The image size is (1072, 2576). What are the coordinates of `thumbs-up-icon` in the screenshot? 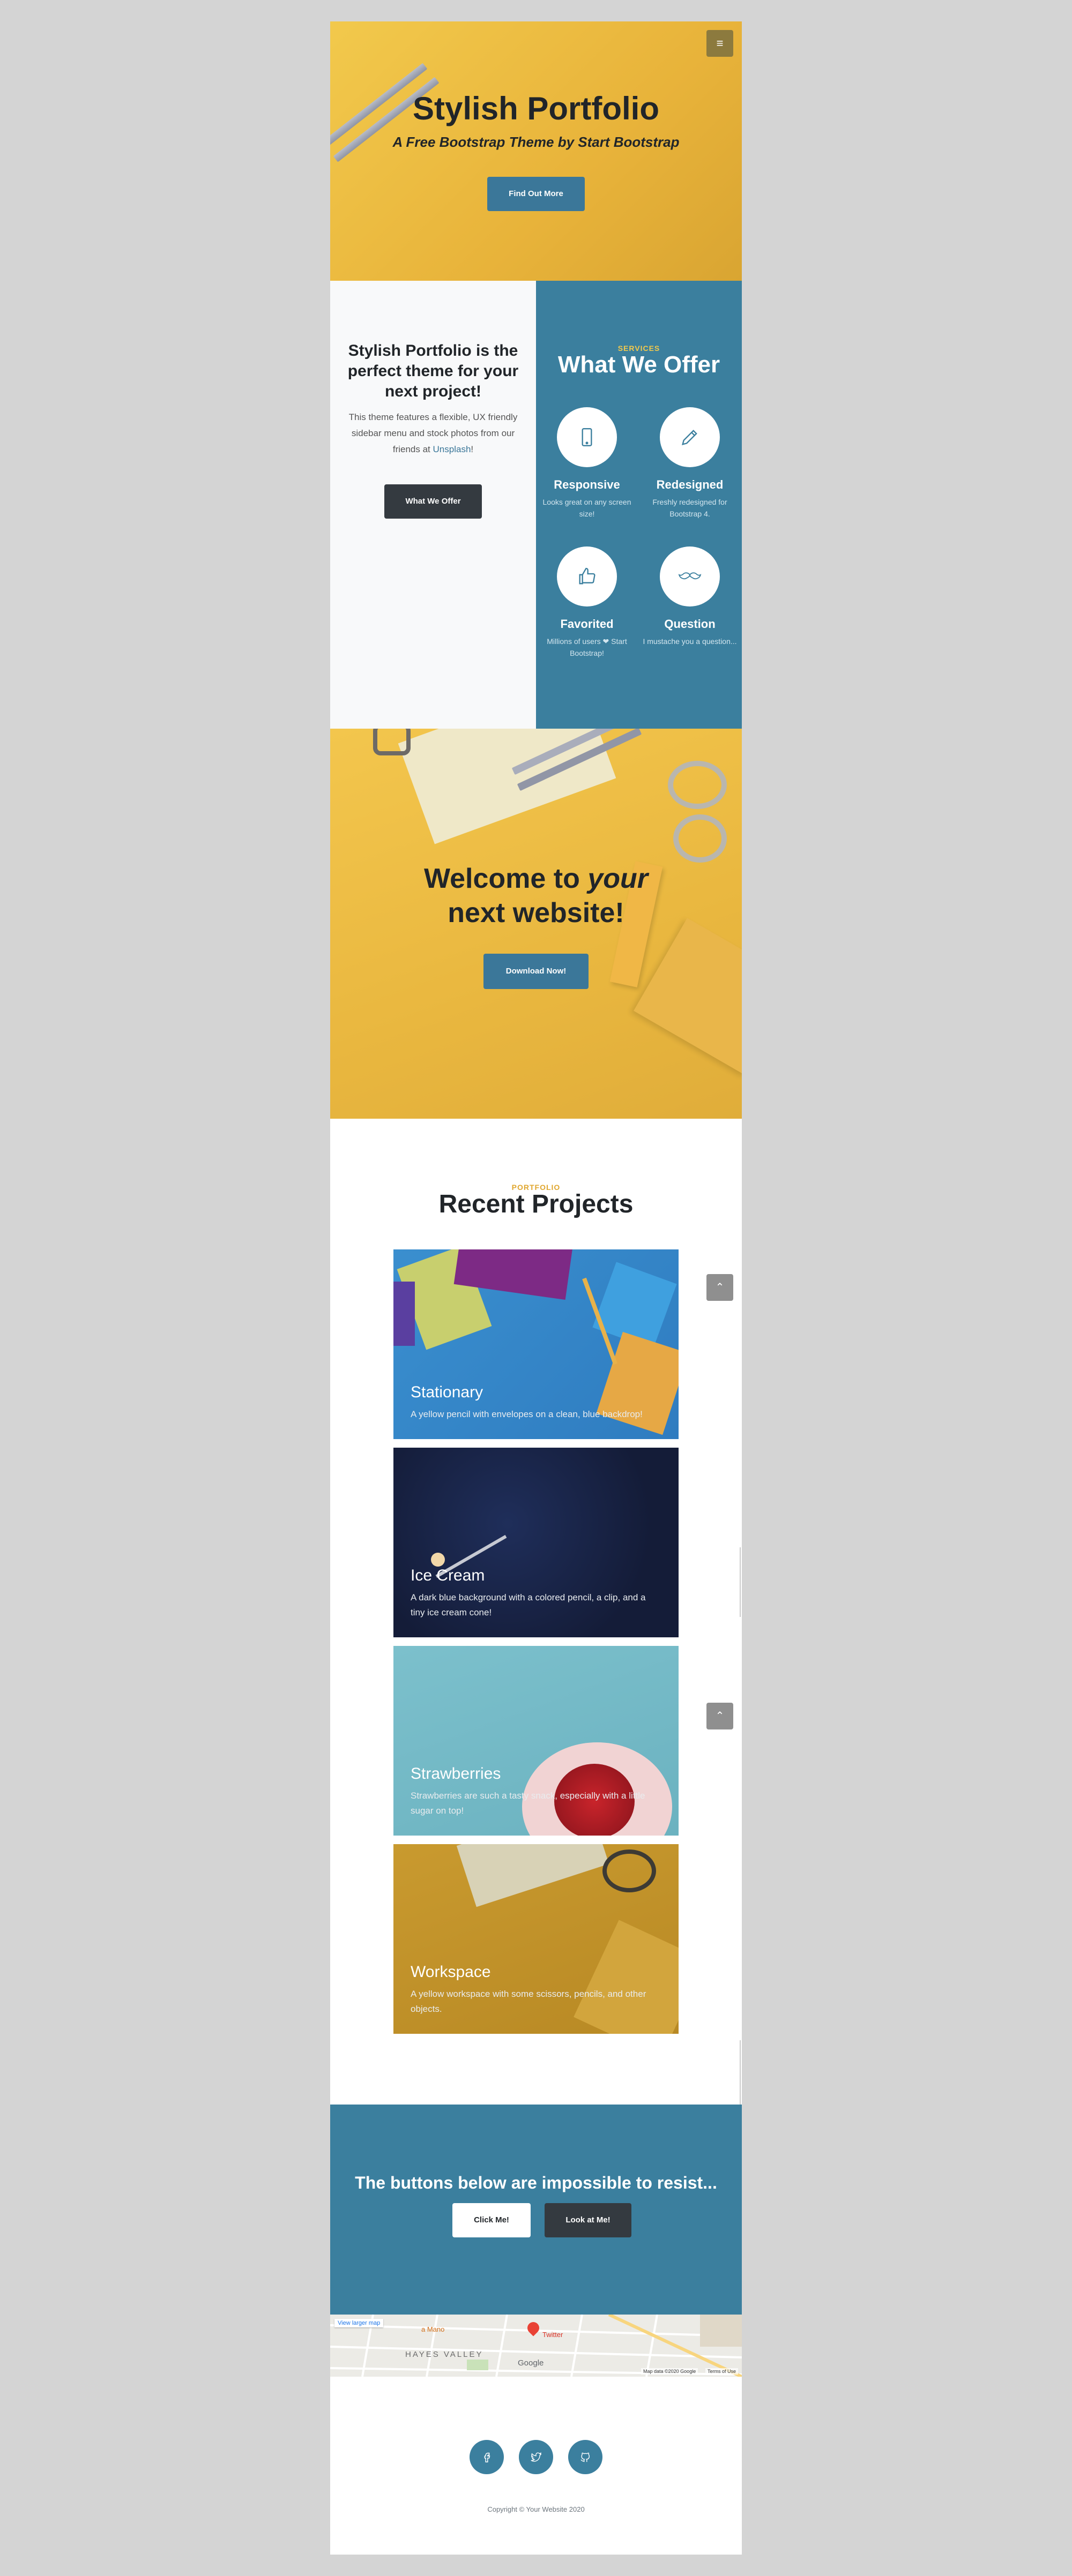 It's located at (587, 576).